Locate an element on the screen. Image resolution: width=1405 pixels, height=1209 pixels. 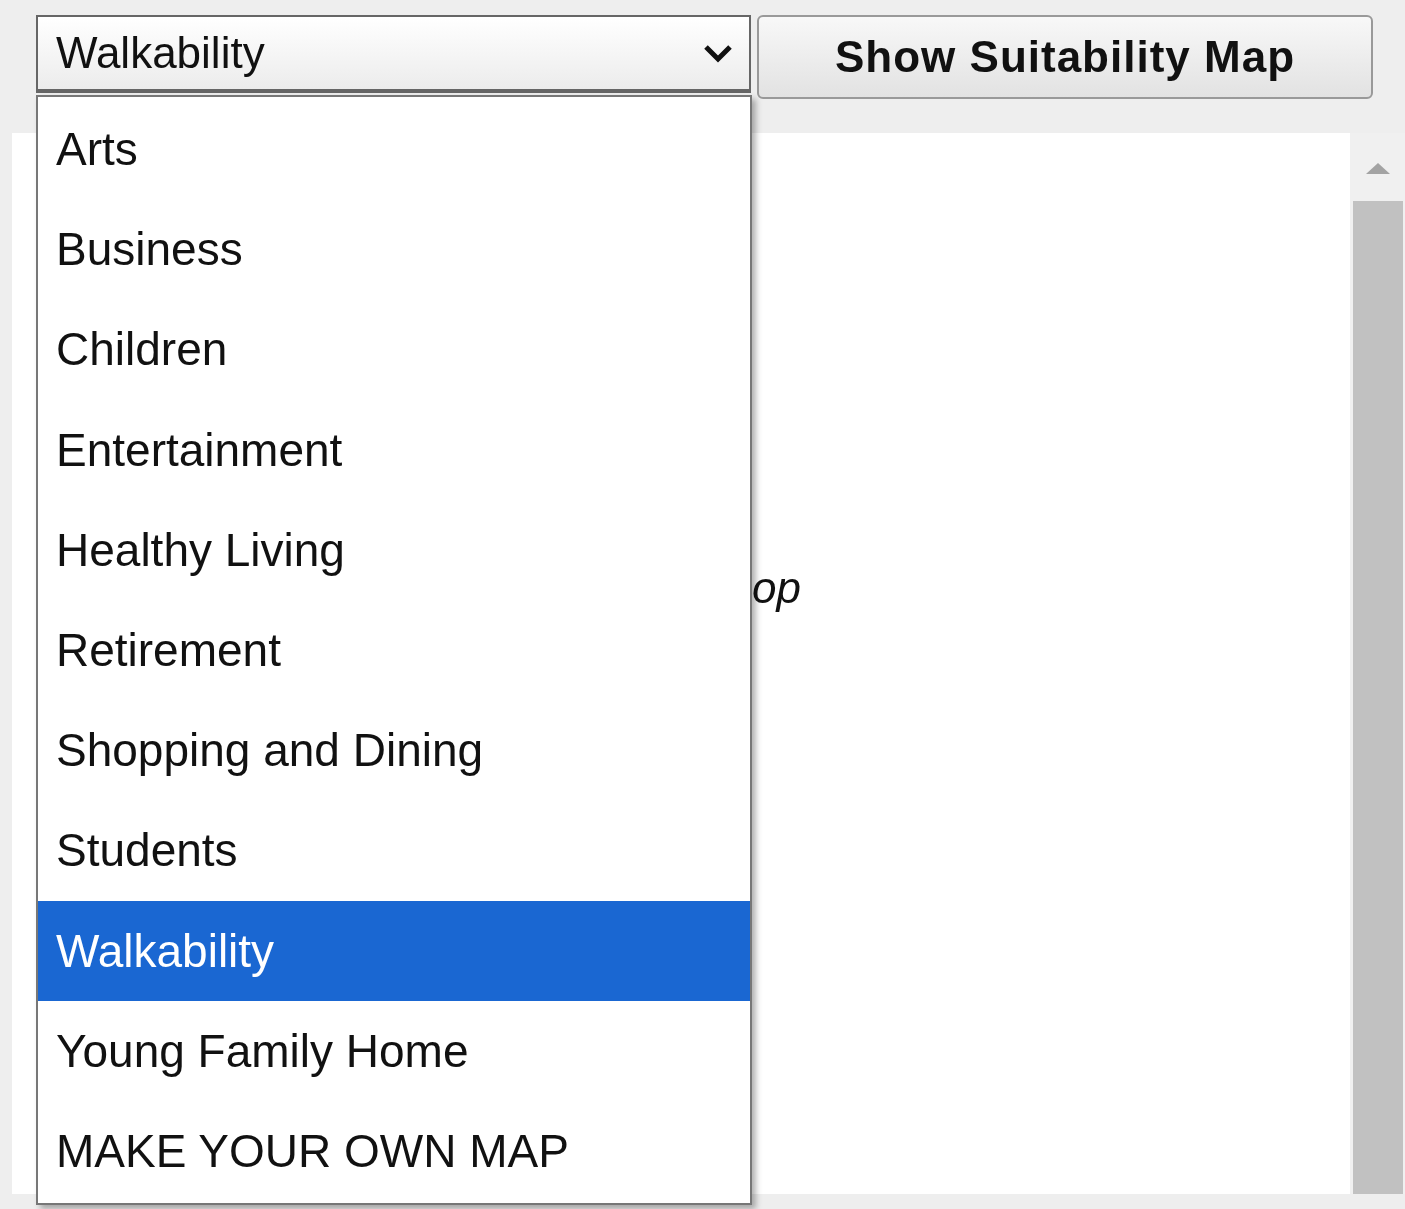
select-value: Walkability is located at coordinates (160, 53).